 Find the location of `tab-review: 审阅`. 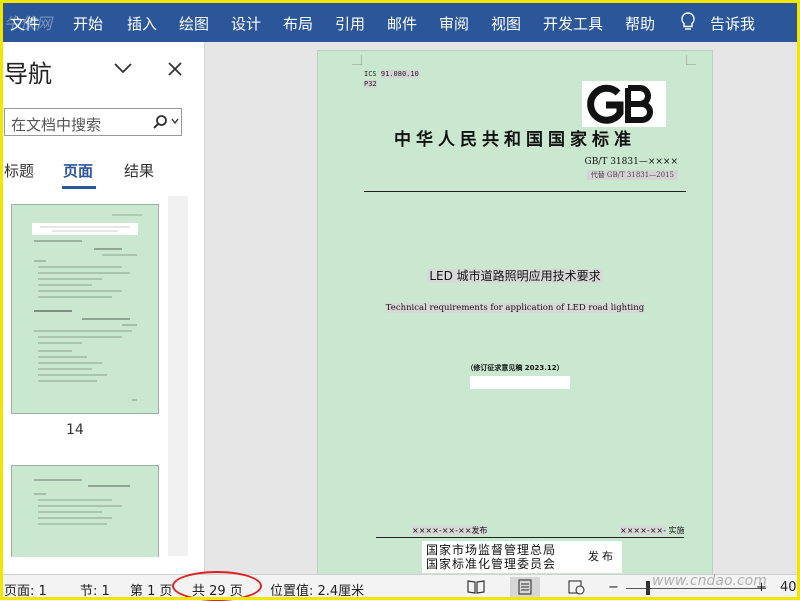

tab-review: 审阅 is located at coordinates (454, 23).